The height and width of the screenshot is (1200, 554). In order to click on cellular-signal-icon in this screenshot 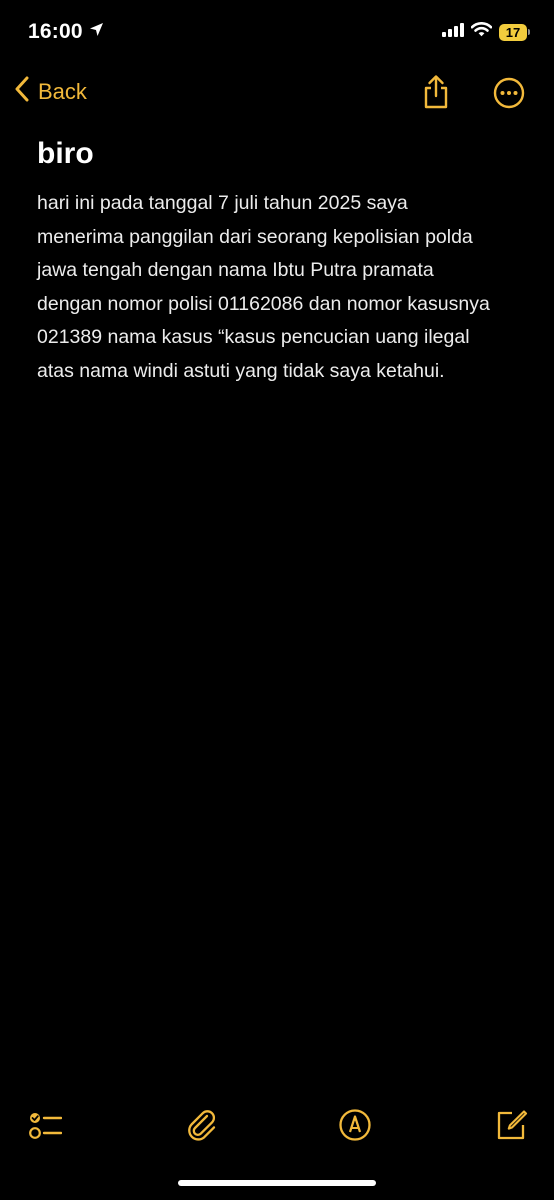, I will do `click(453, 32)`.